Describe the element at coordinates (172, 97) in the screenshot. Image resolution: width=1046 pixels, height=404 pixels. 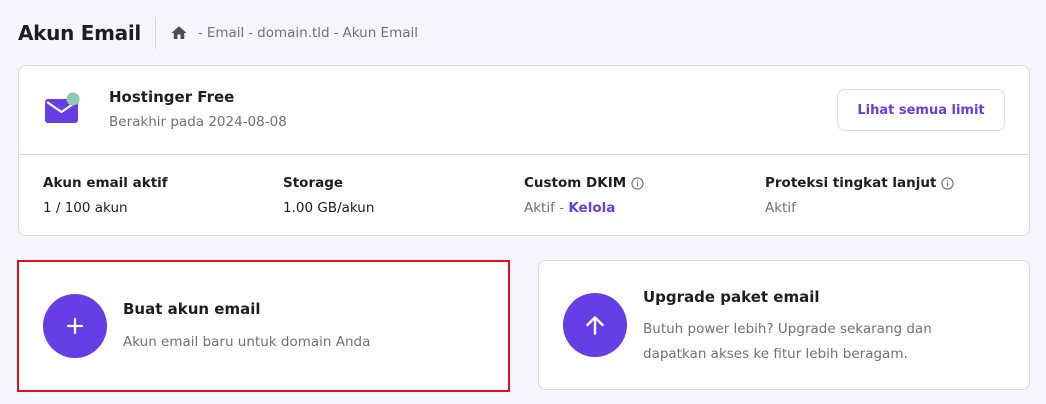
I see `plan-name: Hostinger Free` at that location.